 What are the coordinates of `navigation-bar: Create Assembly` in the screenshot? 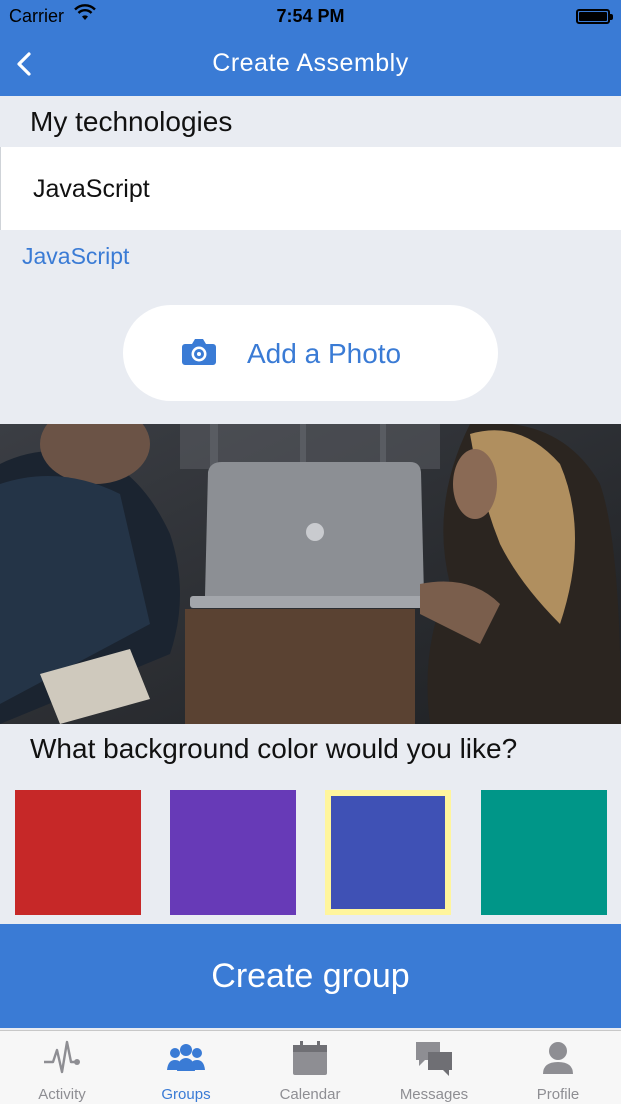 It's located at (310, 64).